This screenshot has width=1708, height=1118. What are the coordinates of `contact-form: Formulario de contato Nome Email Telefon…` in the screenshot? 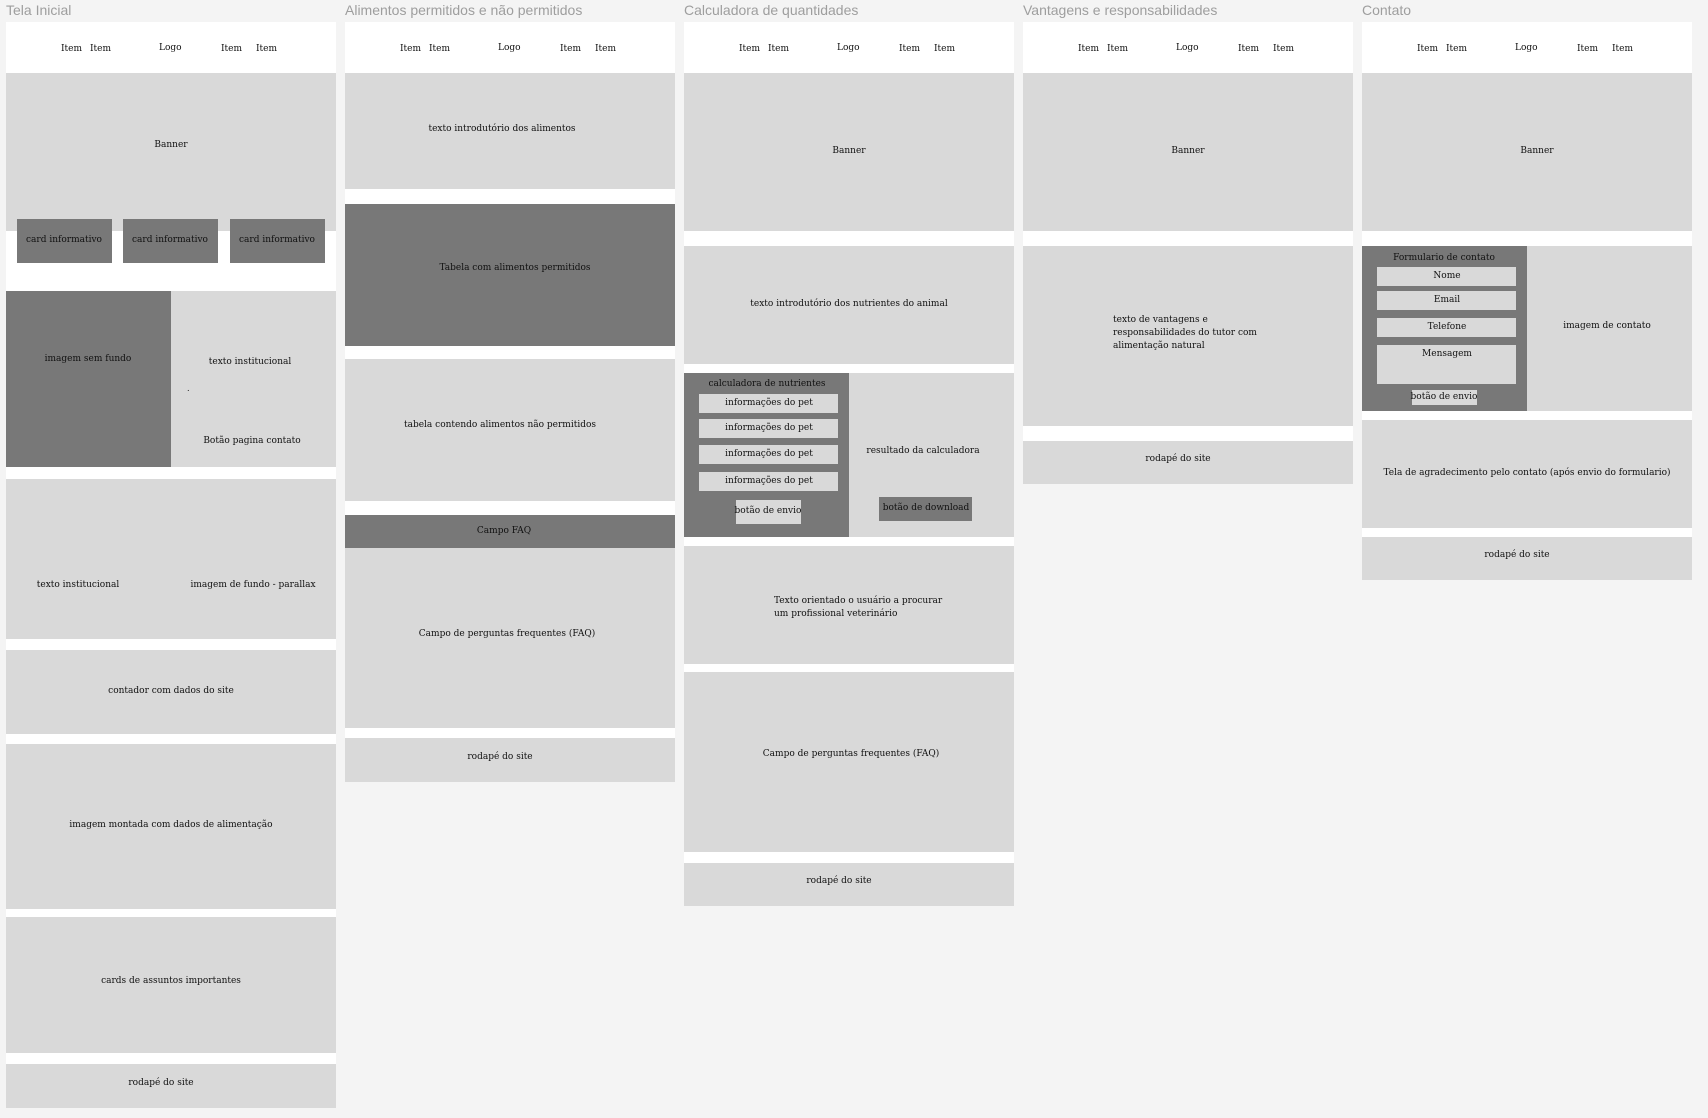 It's located at (1444, 328).